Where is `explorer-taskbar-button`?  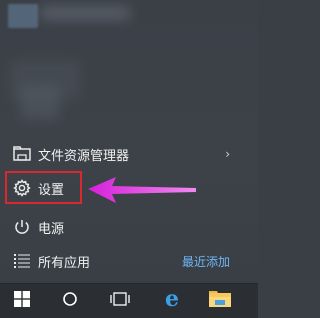
explorer-taskbar-button is located at coordinates (220, 301).